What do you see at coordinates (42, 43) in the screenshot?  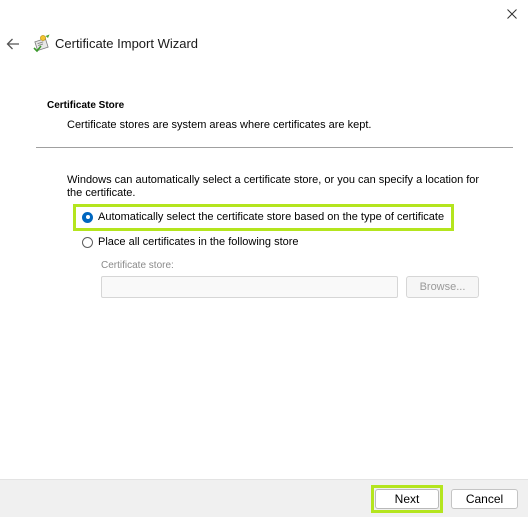 I see `certificate-wizard-icon` at bounding box center [42, 43].